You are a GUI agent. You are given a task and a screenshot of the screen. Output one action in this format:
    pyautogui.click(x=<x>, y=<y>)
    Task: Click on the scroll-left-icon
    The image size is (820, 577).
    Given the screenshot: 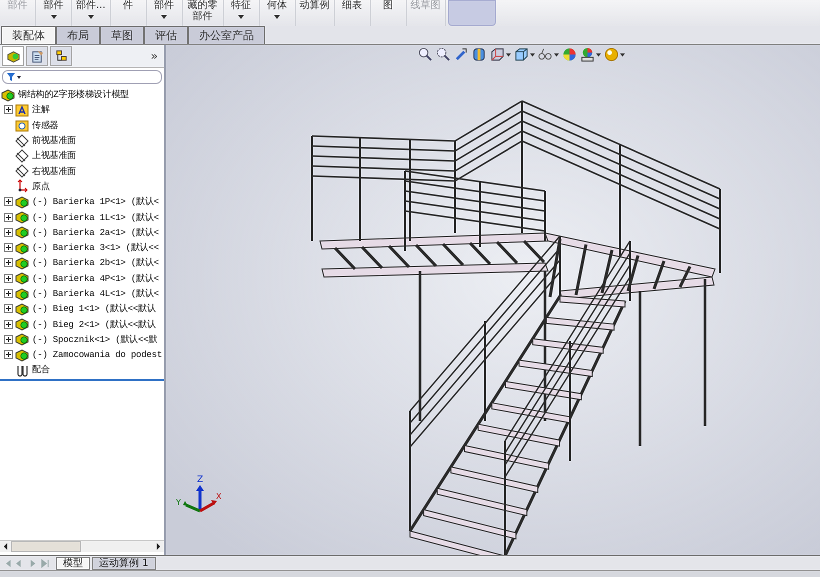 What is the action you would take?
    pyautogui.click(x=5, y=546)
    